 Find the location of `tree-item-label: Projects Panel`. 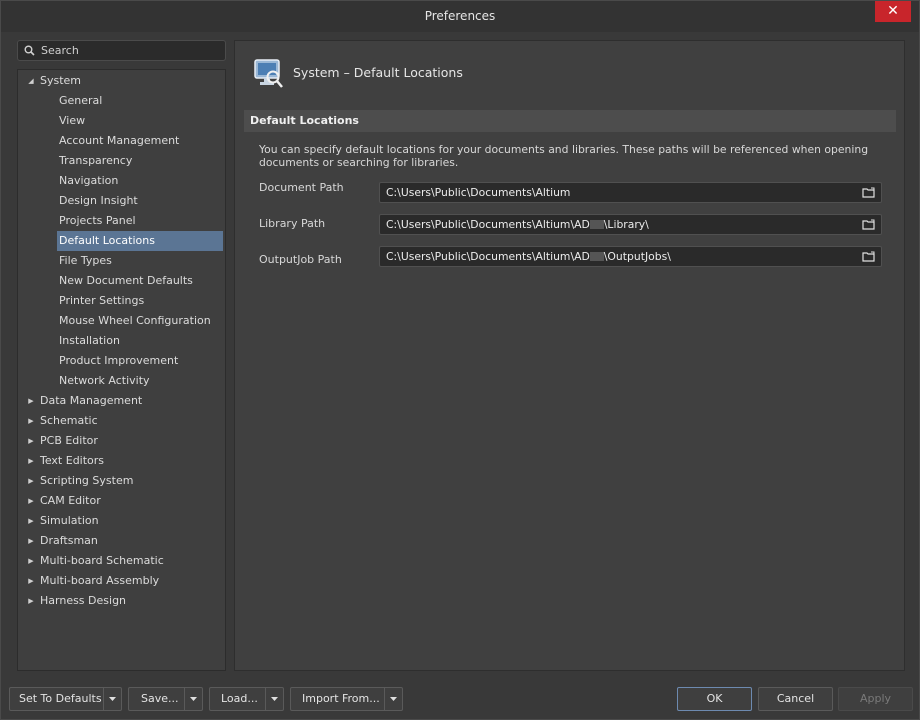

tree-item-label: Projects Panel is located at coordinates (97, 220).